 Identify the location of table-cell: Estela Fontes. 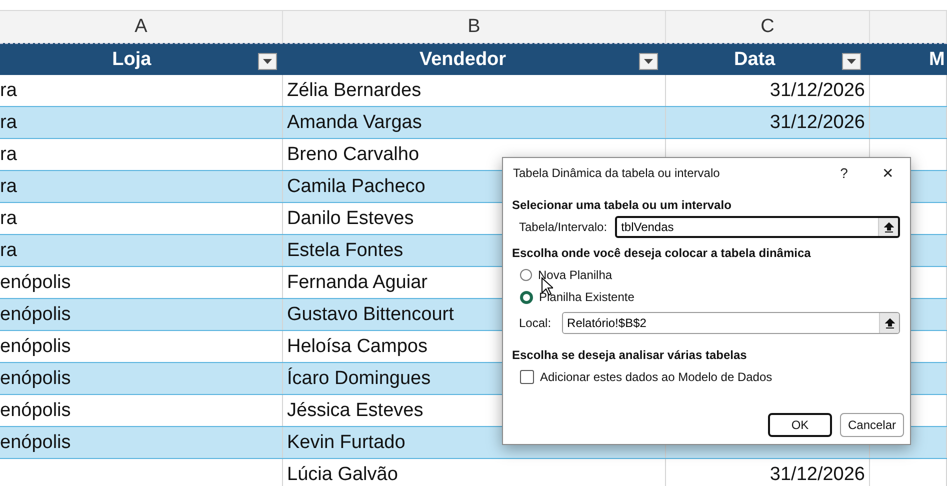
(345, 251).